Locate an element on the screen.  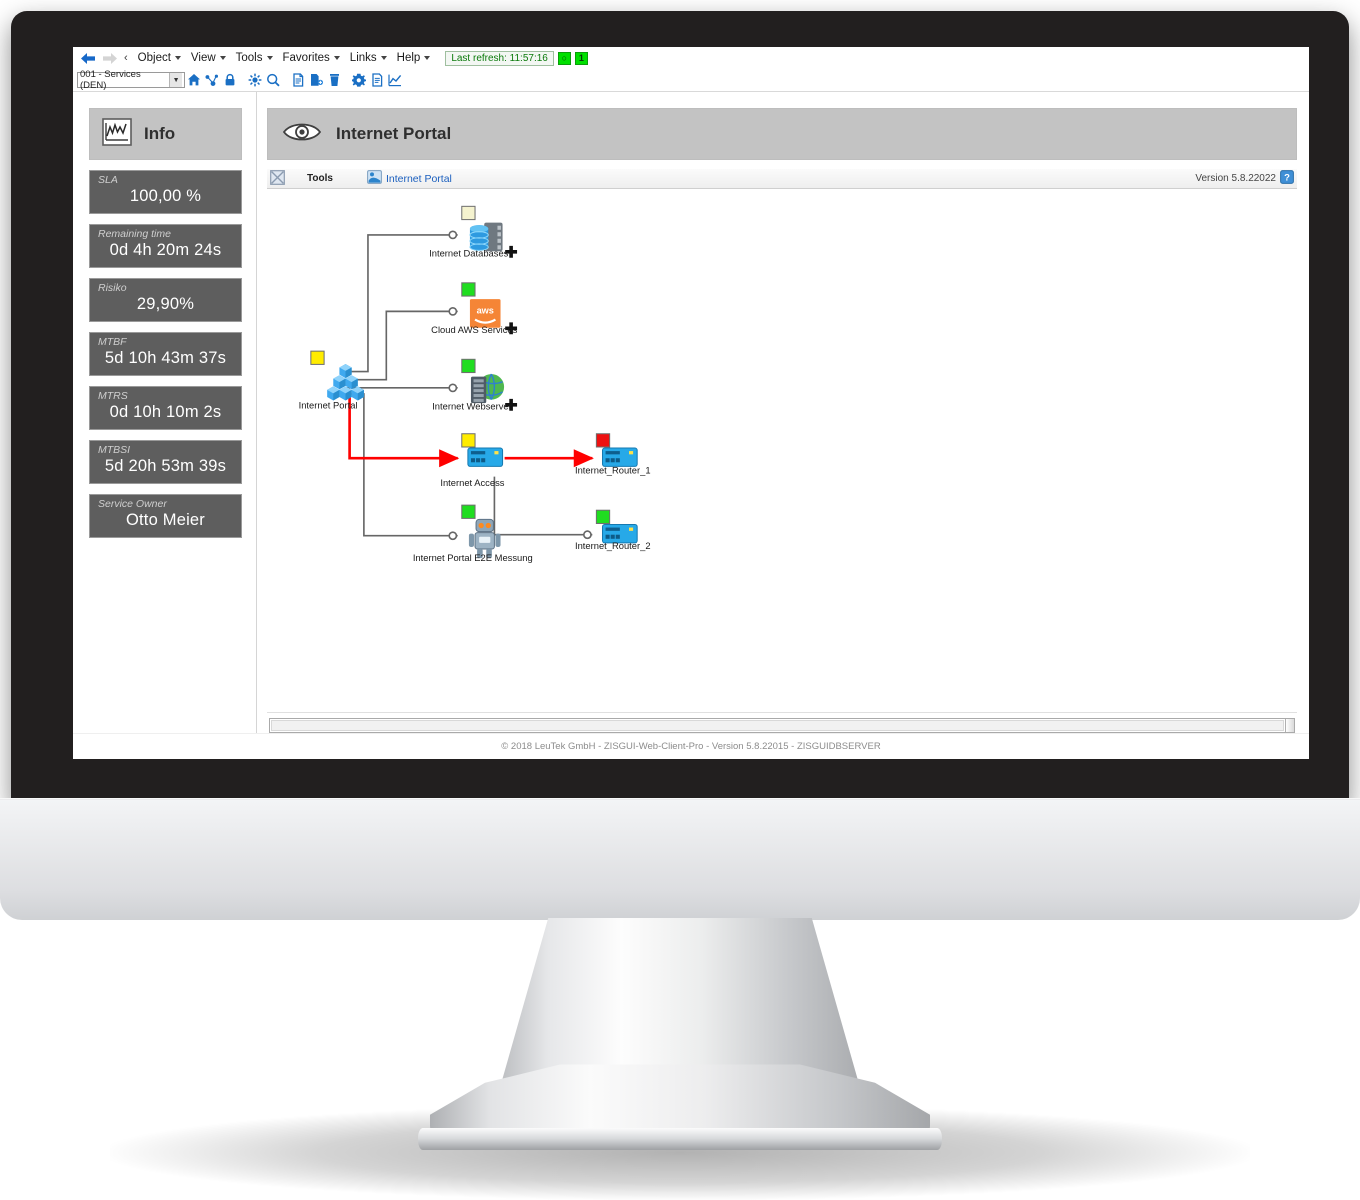
trash-icon is located at coordinates (334, 80).